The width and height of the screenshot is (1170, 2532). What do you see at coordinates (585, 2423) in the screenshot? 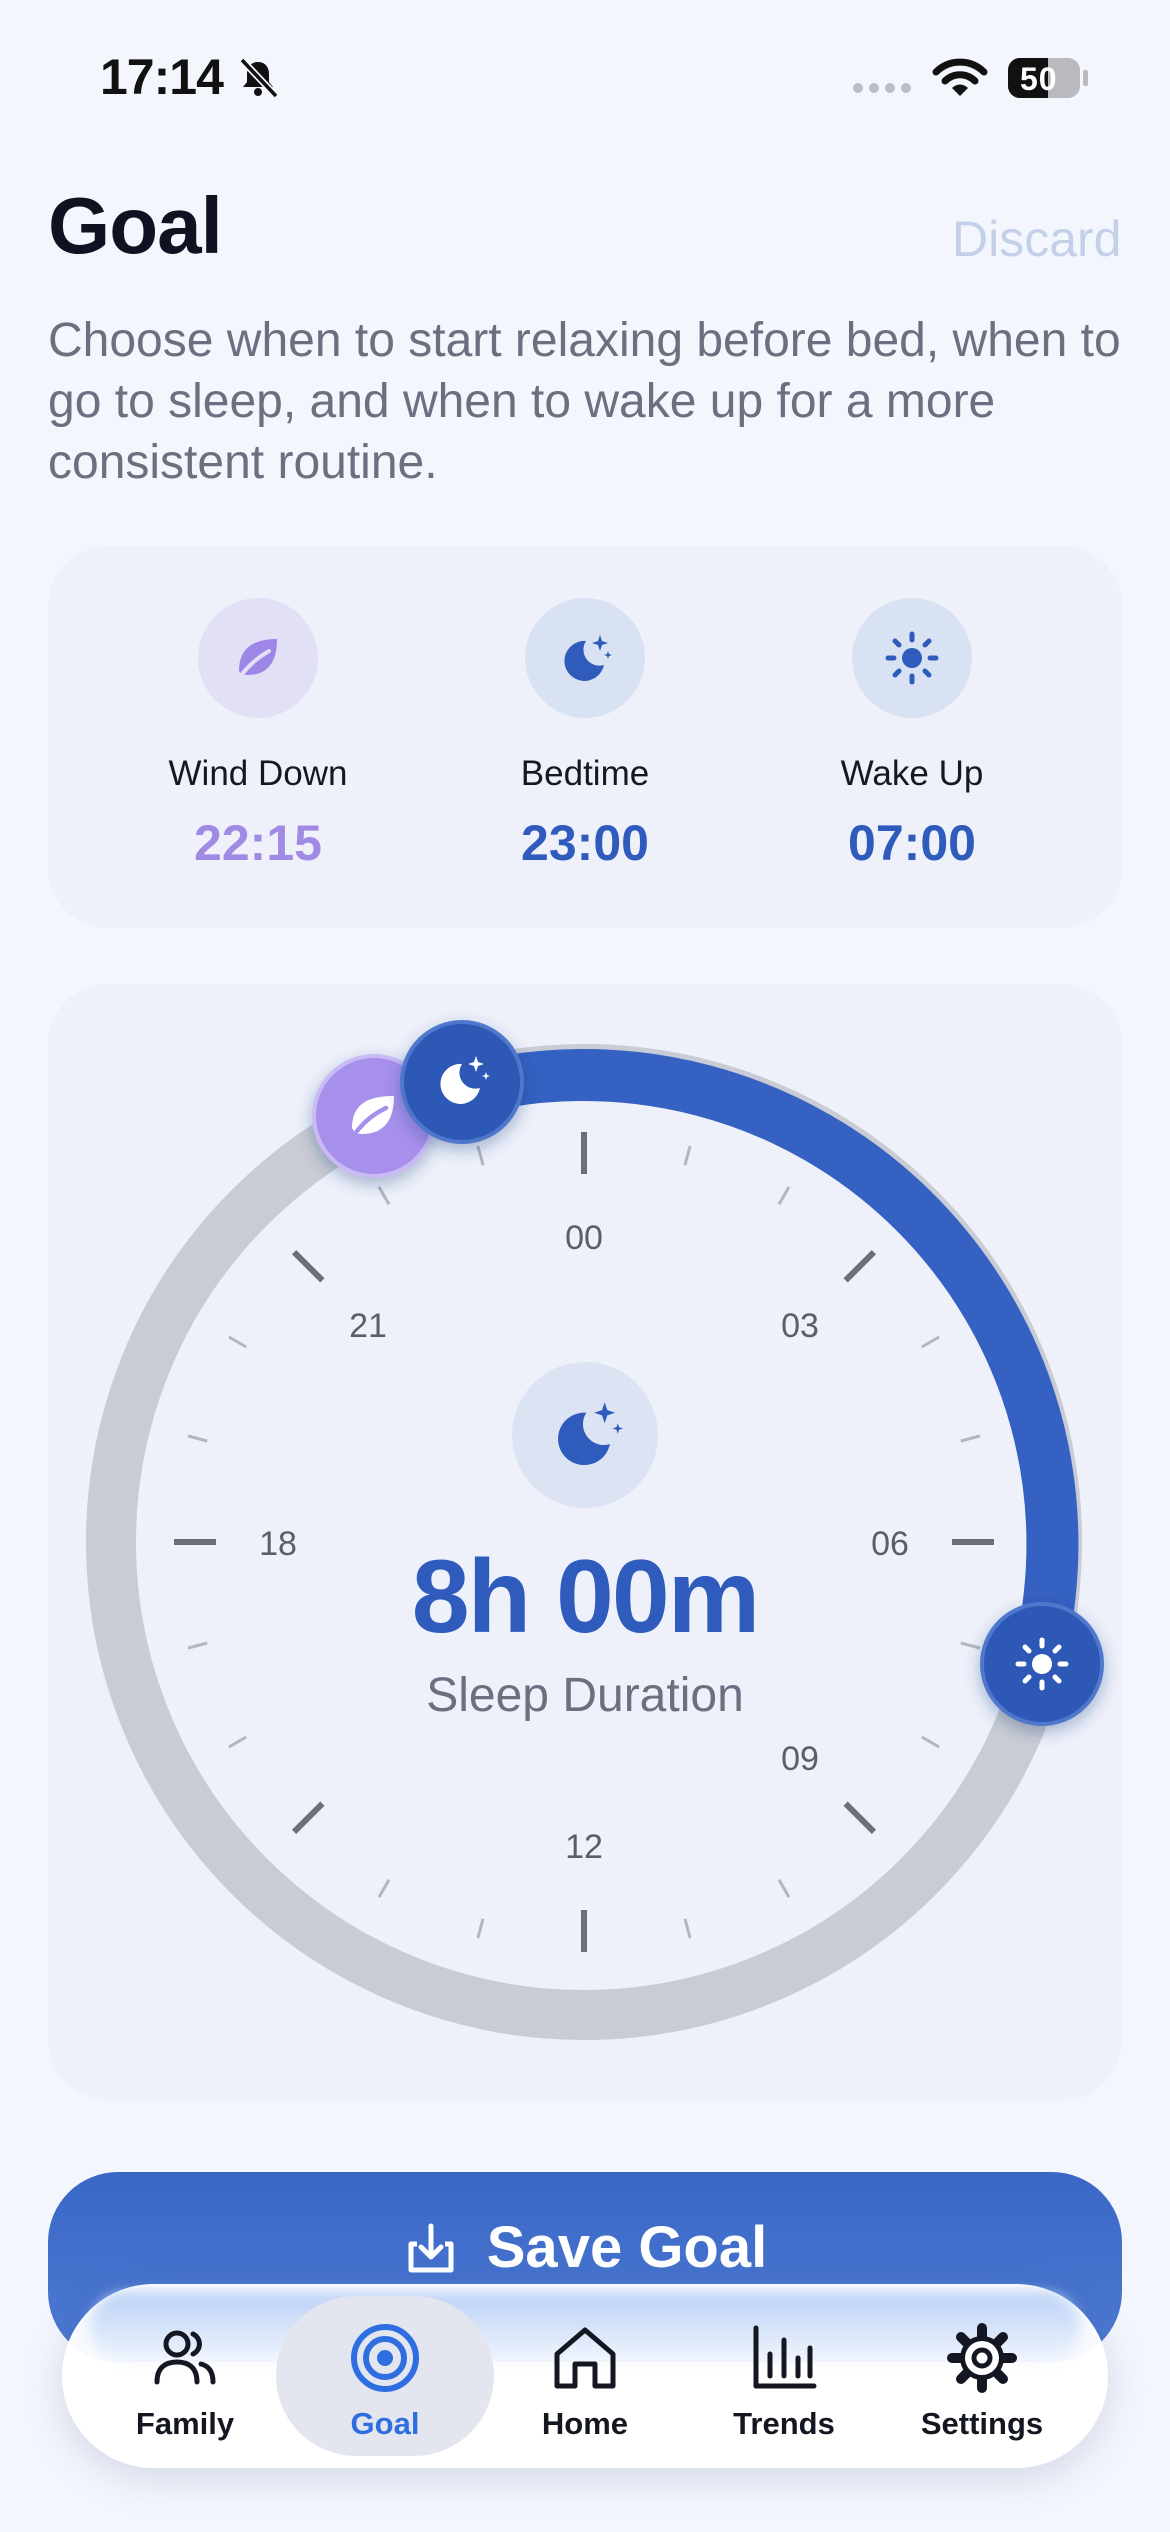
I see `tab-home-label: Home` at bounding box center [585, 2423].